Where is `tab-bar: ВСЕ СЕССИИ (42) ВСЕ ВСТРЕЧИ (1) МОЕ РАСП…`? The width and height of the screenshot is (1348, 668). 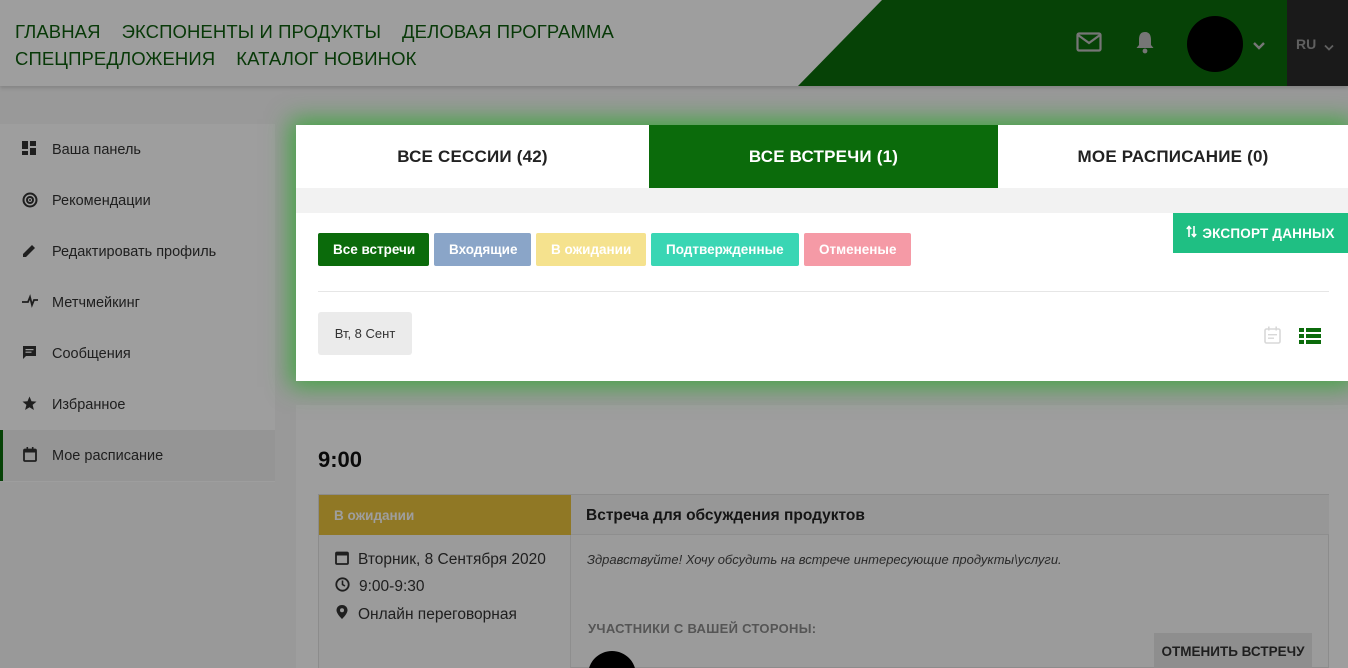
tab-bar: ВСЕ СЕССИИ (42) ВСЕ ВСТРЕЧИ (1) МОЕ РАСП… is located at coordinates (822, 156).